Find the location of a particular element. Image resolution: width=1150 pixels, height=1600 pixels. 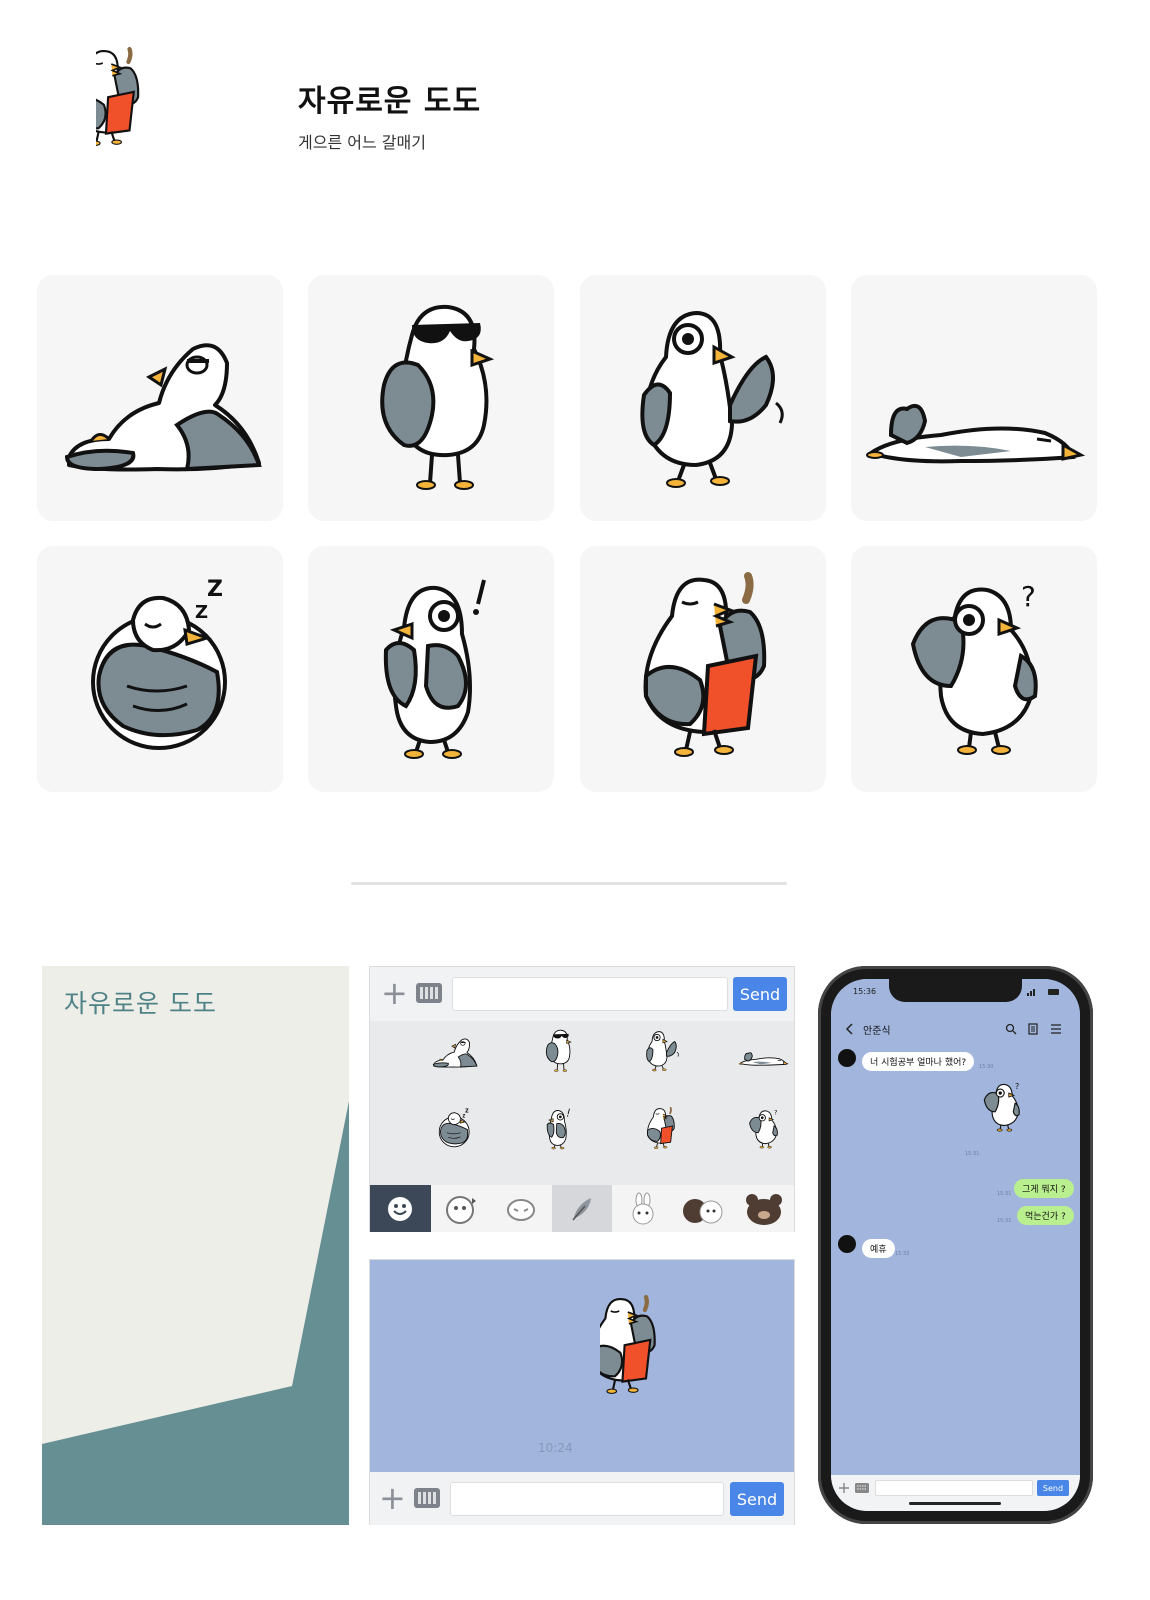

phone-input-bar: Send is located at coordinates (955, 1493).